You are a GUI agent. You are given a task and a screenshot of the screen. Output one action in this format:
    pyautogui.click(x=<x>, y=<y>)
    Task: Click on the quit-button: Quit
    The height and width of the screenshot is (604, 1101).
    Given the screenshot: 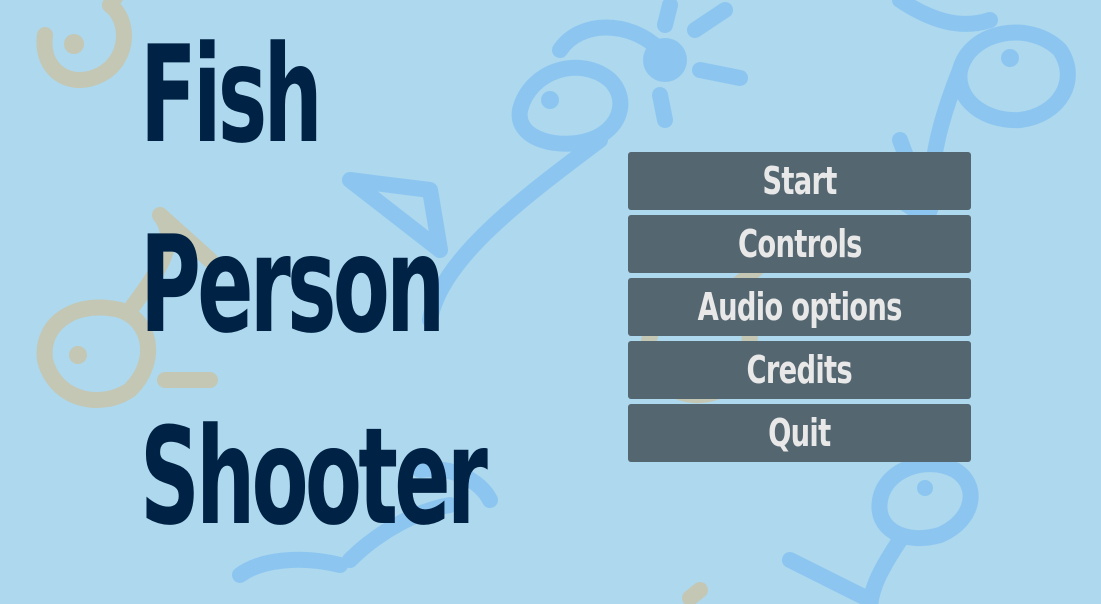 What is the action you would take?
    pyautogui.click(x=799, y=433)
    